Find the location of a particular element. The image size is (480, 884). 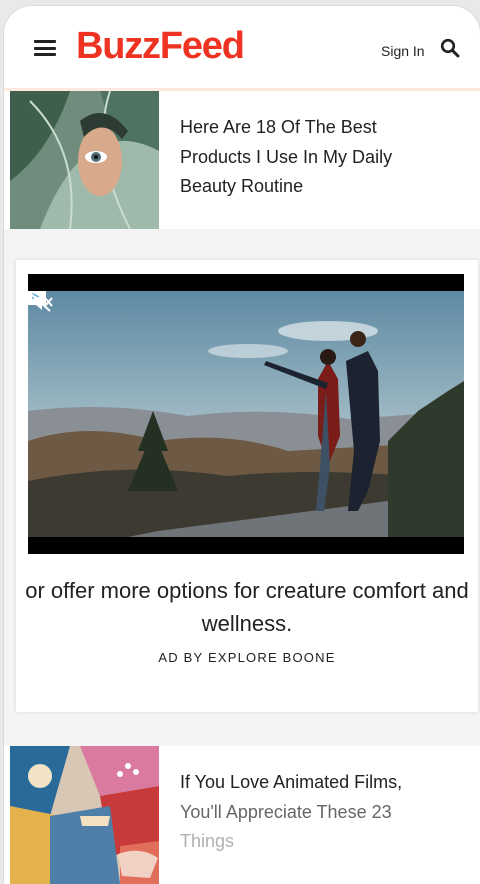

buzzfeed-logo: BuzzFeed is located at coordinates (160, 46).